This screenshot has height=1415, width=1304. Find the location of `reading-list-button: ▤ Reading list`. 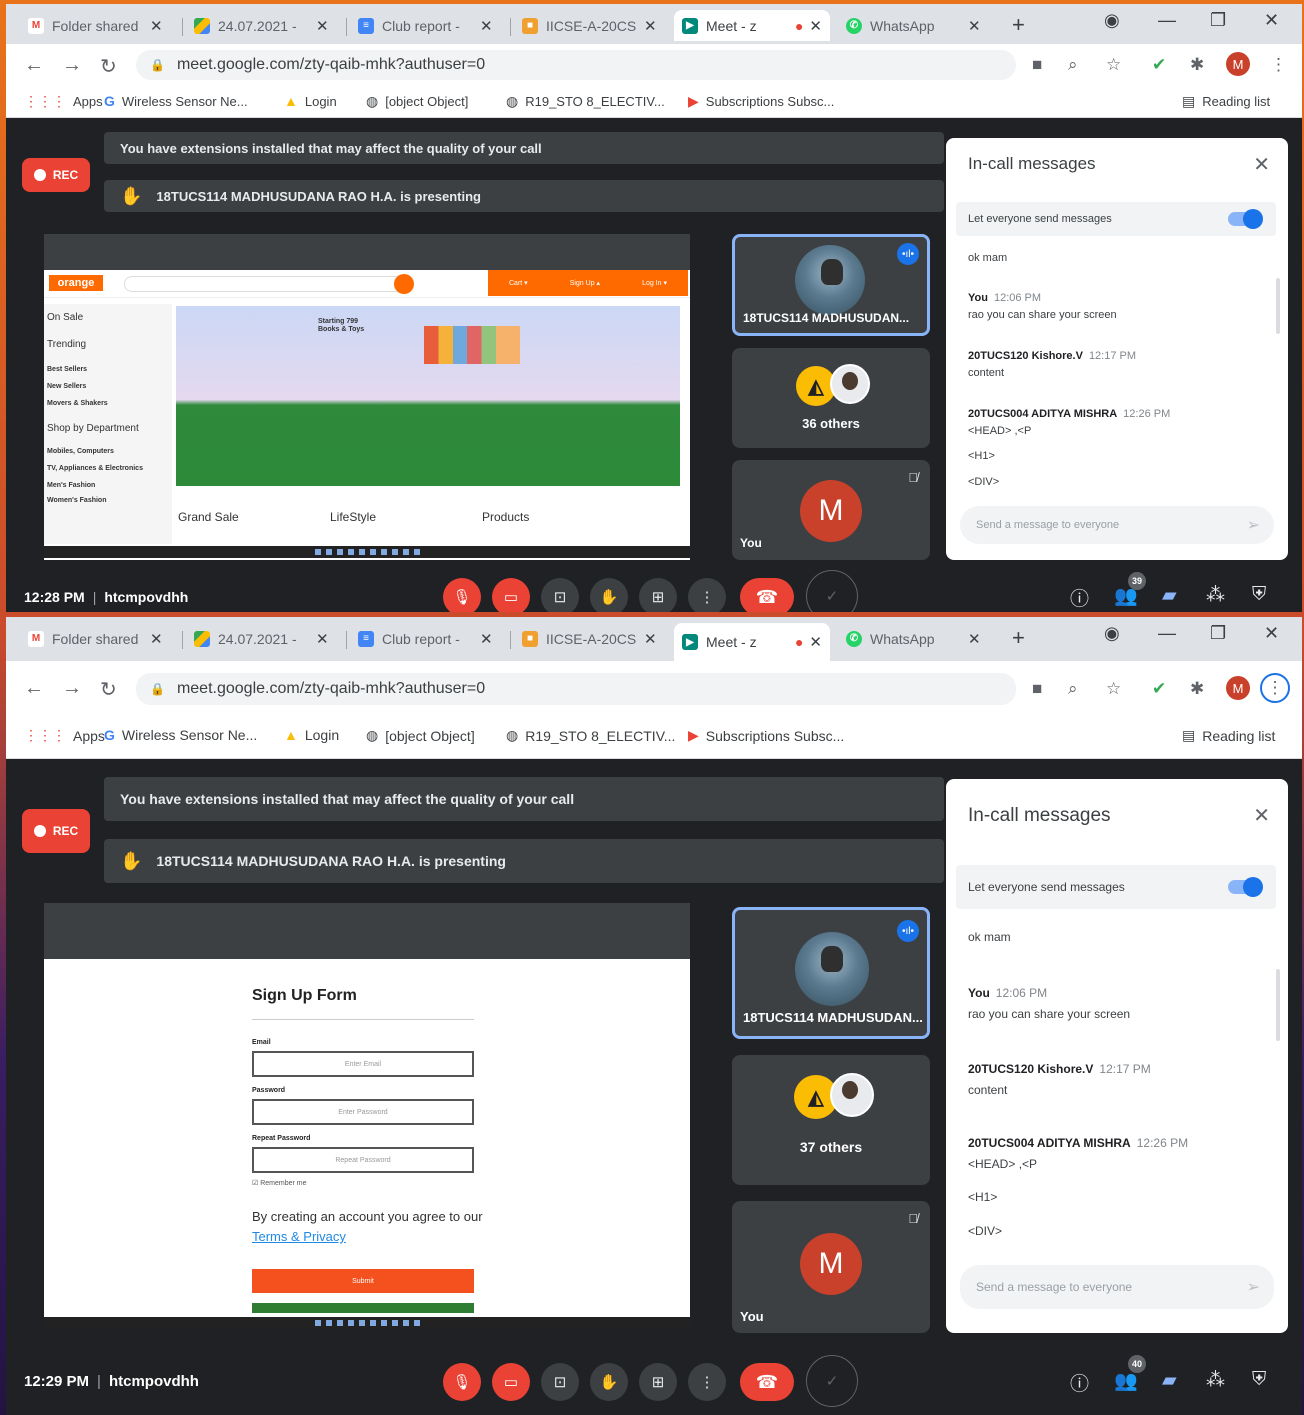

reading-list-button: ▤ Reading list is located at coordinates (1228, 735).